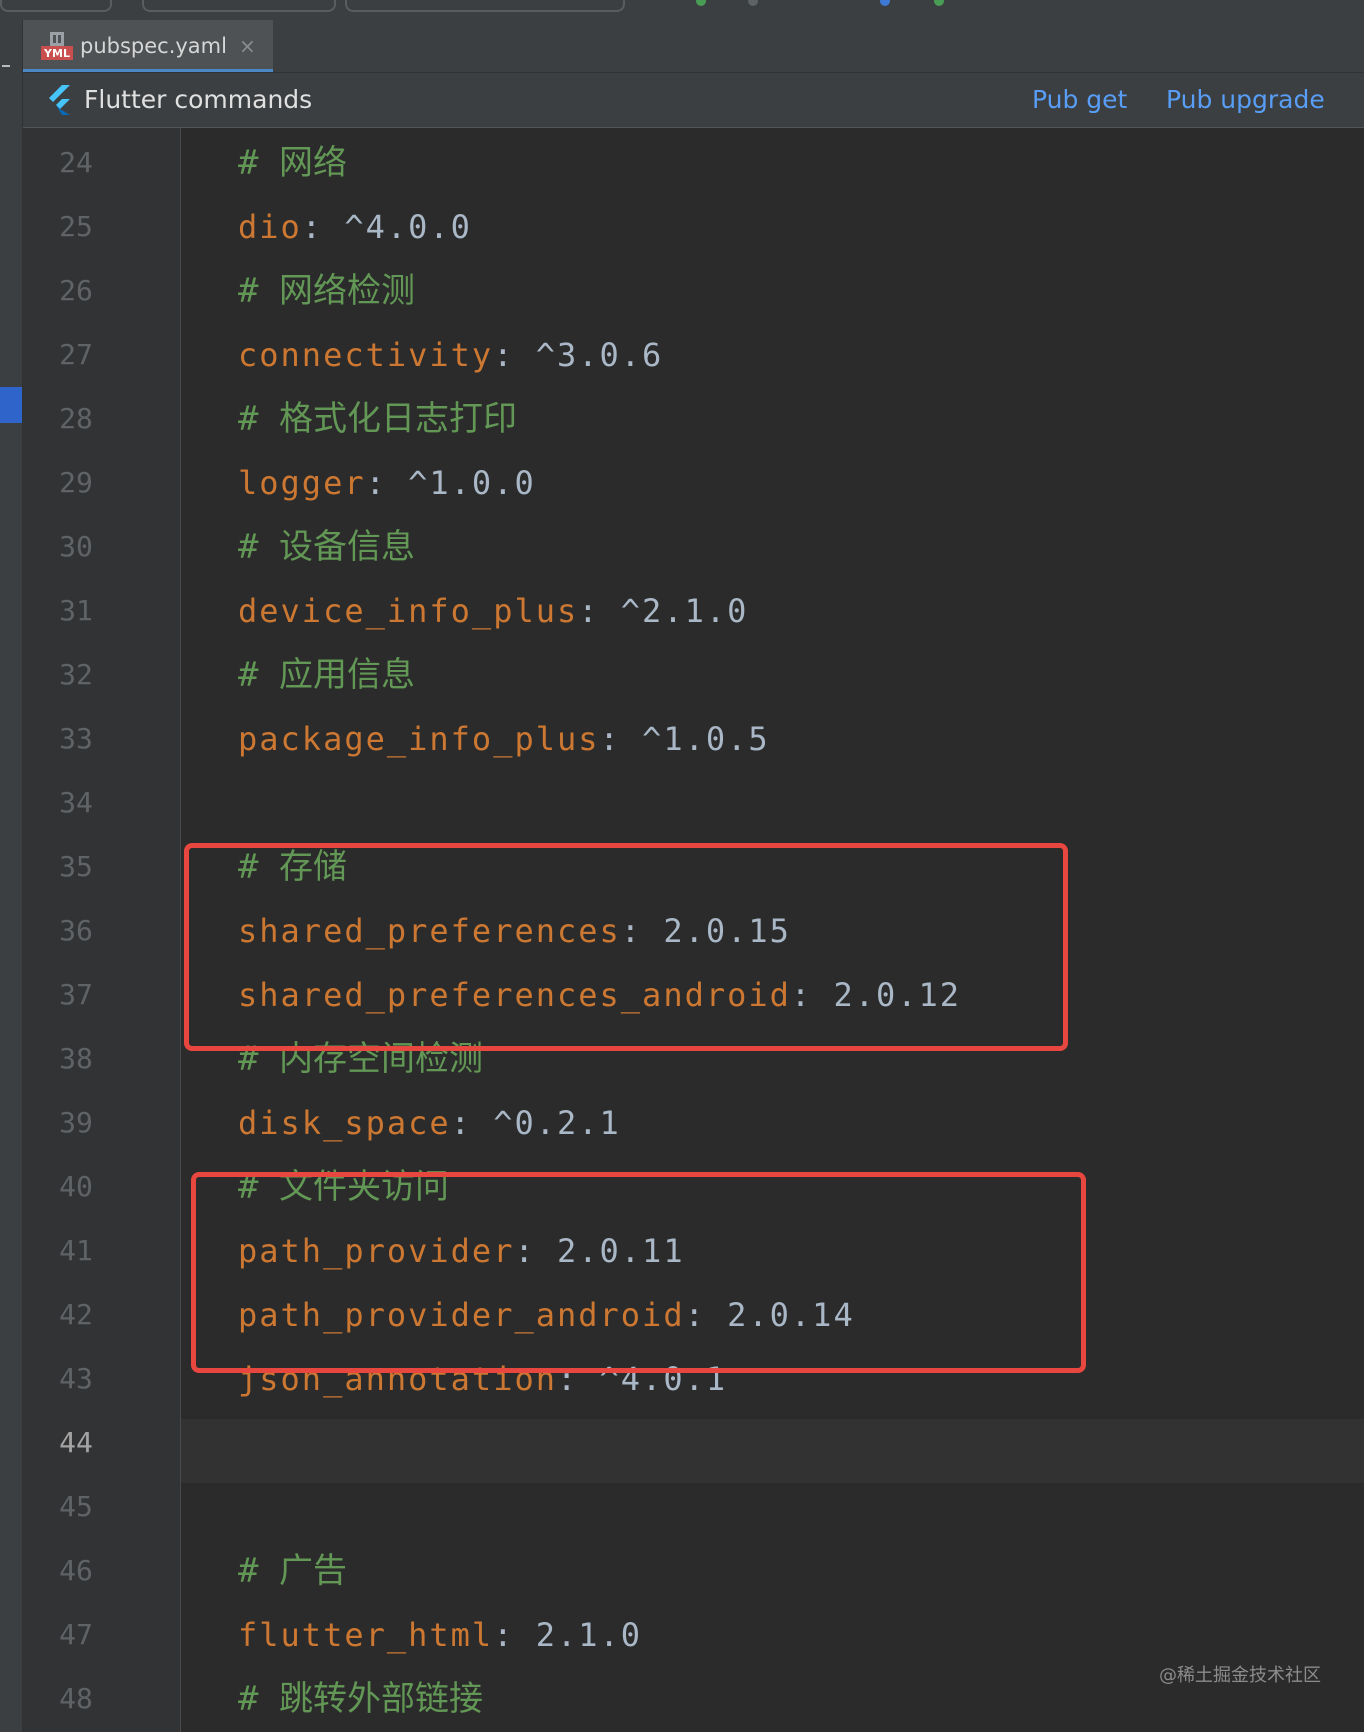 This screenshot has width=1364, height=1732. Describe the element at coordinates (6, 66) in the screenshot. I see `collapse-icon` at that location.